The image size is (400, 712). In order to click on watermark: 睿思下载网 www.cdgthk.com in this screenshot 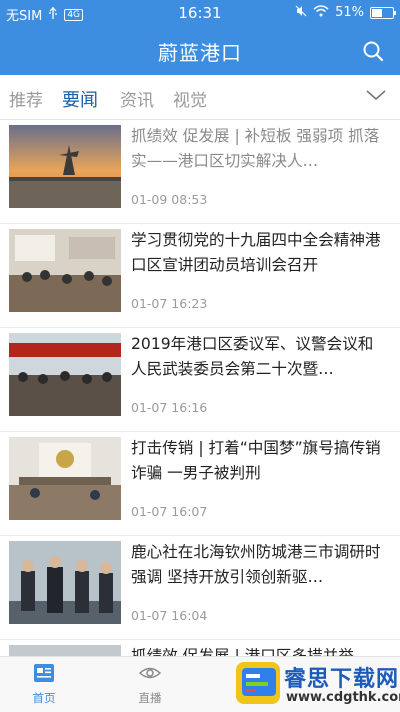, I will do `click(316, 683)`.